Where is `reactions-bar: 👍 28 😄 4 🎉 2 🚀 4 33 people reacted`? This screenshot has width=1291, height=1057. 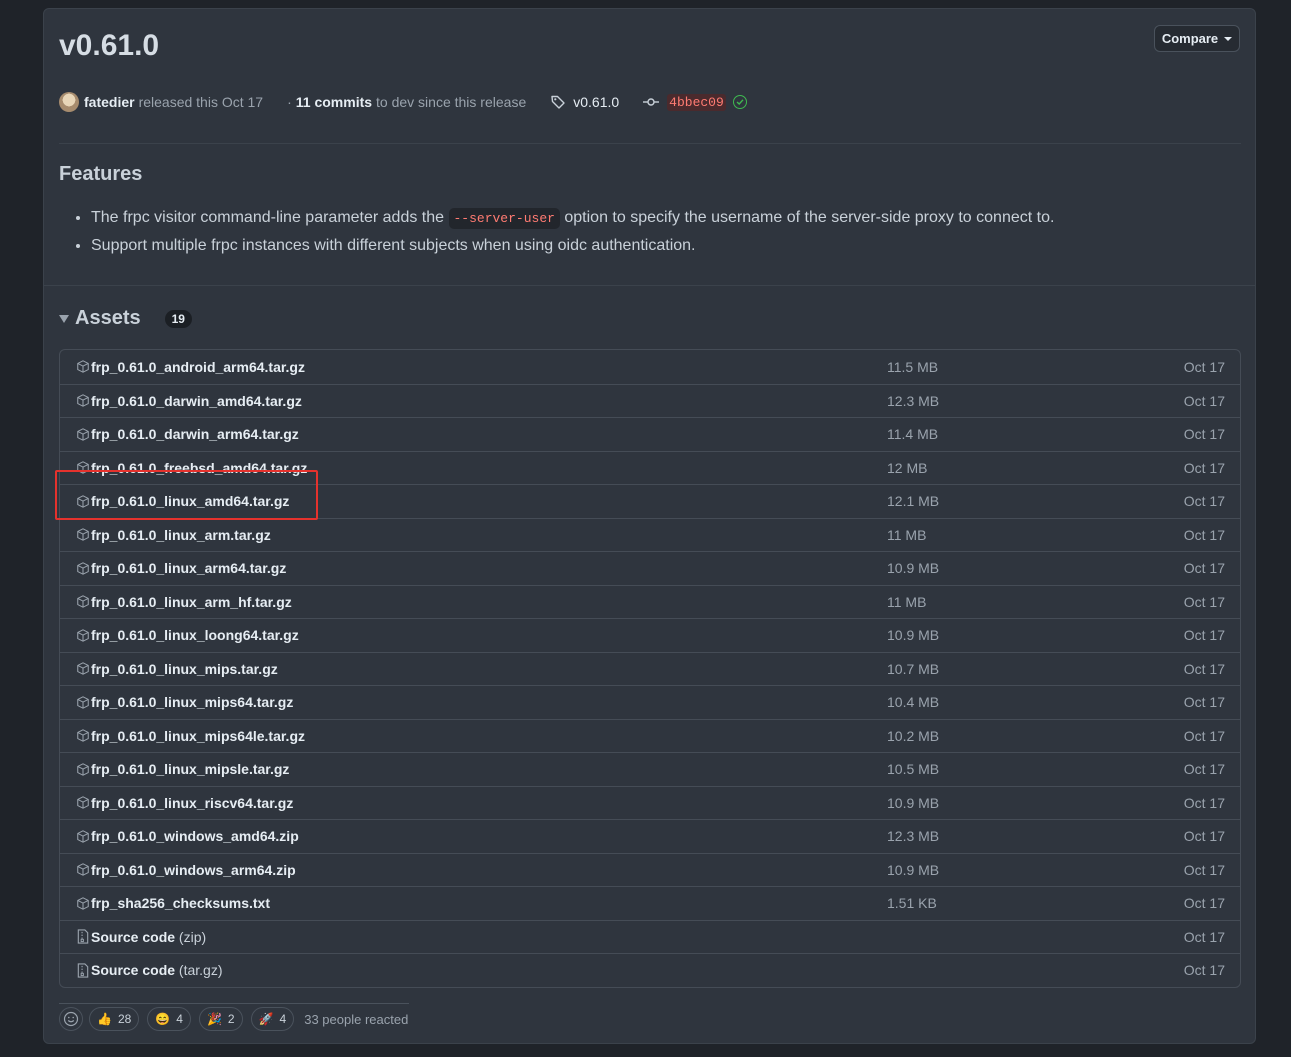 reactions-bar: 👍 28 😄 4 🎉 2 🚀 4 33 people reacted is located at coordinates (234, 1018).